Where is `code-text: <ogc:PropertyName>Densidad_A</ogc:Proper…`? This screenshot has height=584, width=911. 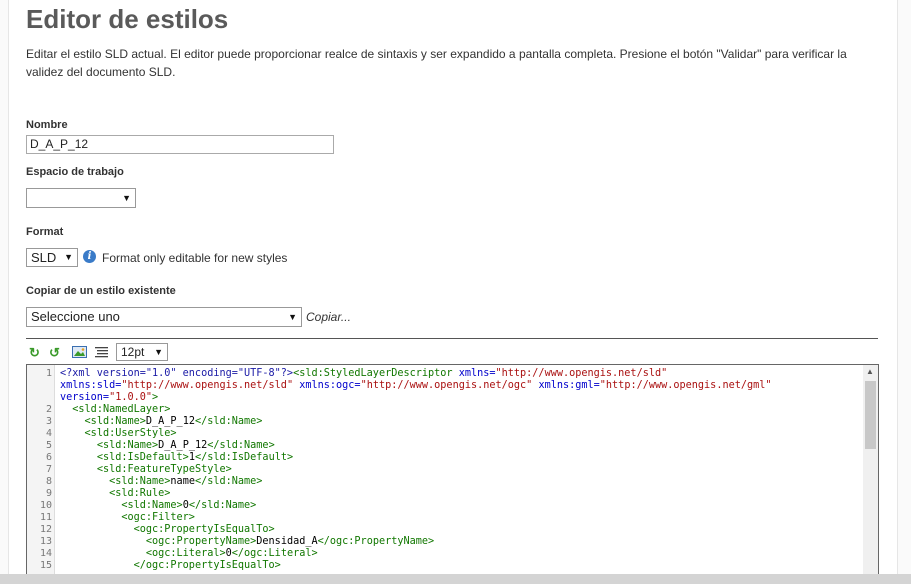
code-text: <ogc:PropertyName>Densidad_A</ogc:Proper… is located at coordinates (247, 542).